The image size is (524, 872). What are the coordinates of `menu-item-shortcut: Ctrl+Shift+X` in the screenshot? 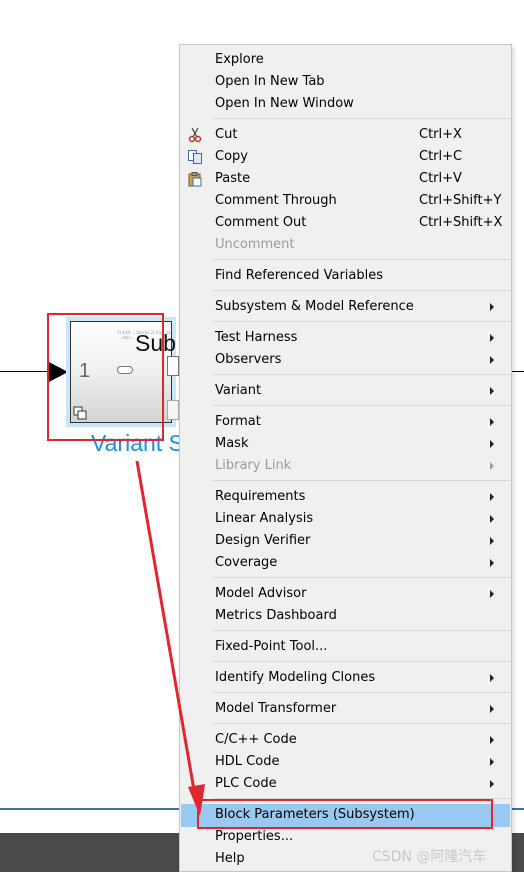 It's located at (461, 222).